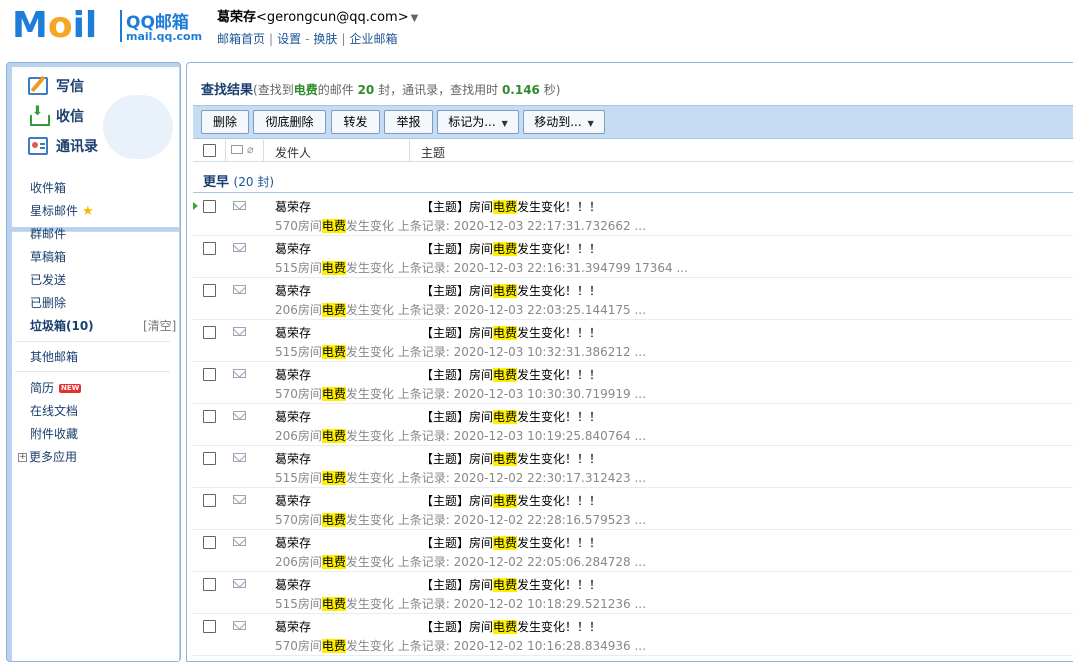 This screenshot has width=1073, height=662. Describe the element at coordinates (254, 182) in the screenshot. I see `group-count-link: (20 封)` at that location.